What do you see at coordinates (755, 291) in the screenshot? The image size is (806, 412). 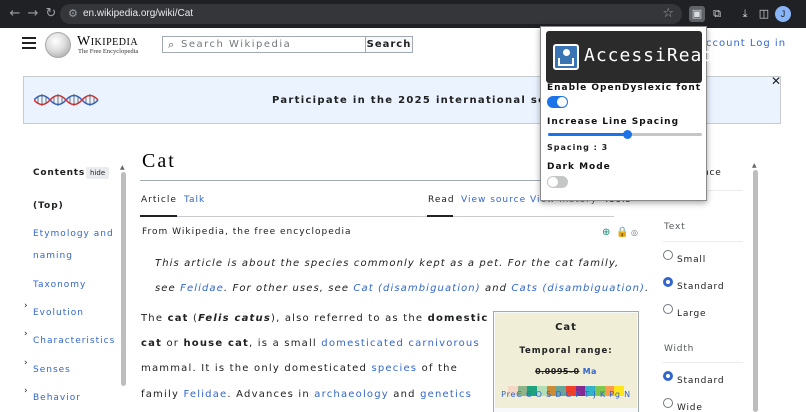 I see `appearance-scrollbar` at bounding box center [755, 291].